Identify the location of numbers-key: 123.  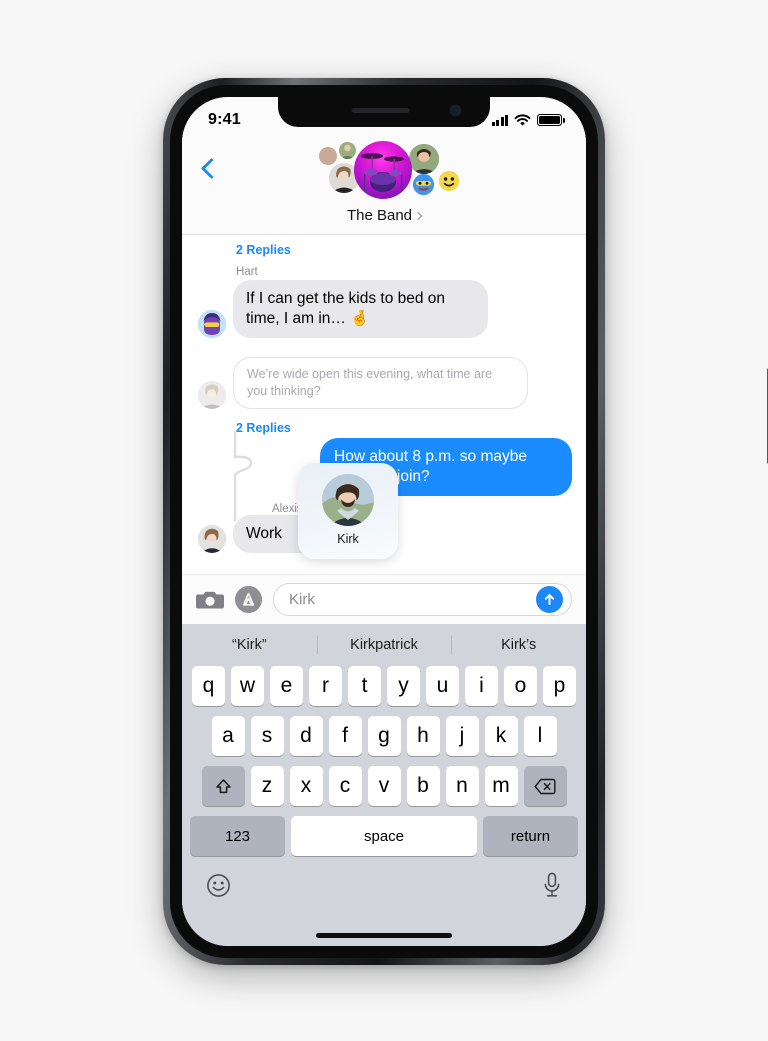
(237, 836).